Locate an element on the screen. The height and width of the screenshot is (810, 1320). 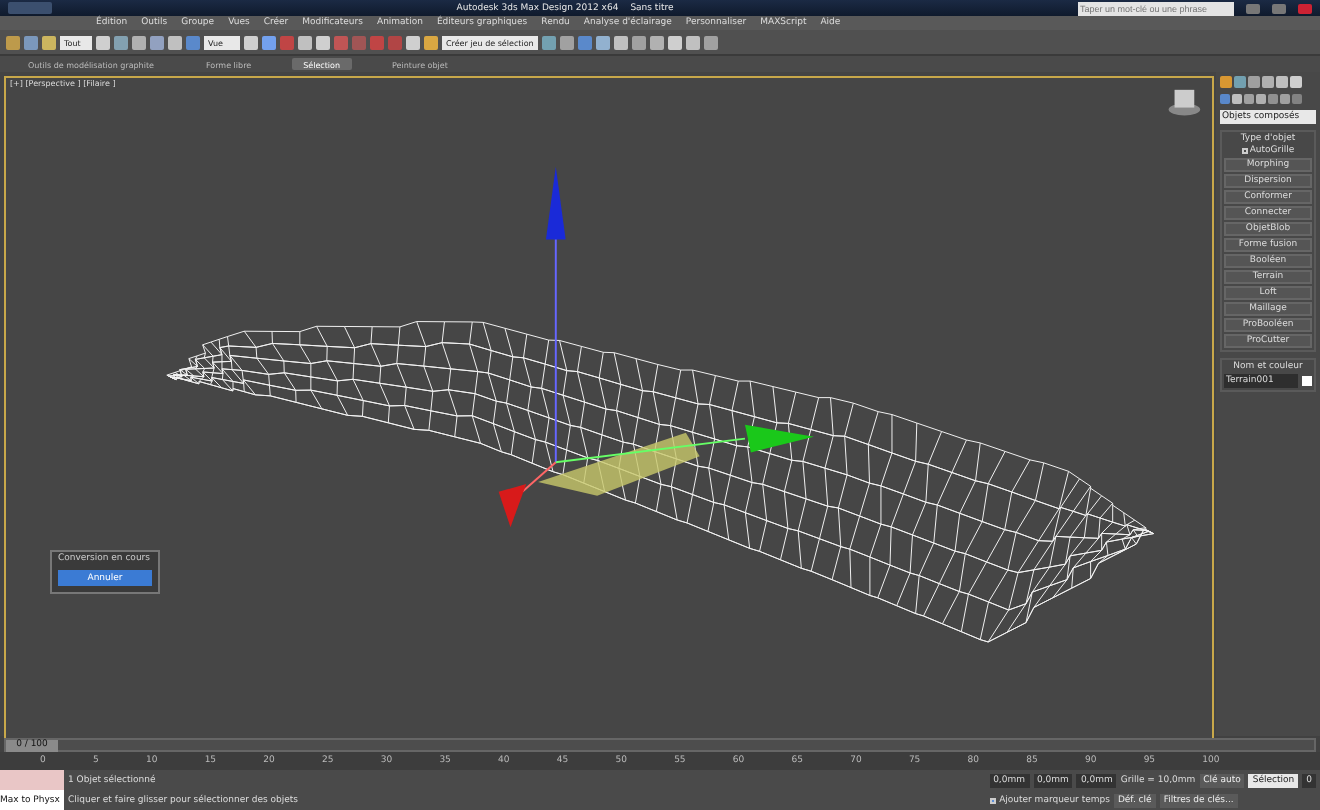
maximize-icon is located at coordinates (1279, 8).